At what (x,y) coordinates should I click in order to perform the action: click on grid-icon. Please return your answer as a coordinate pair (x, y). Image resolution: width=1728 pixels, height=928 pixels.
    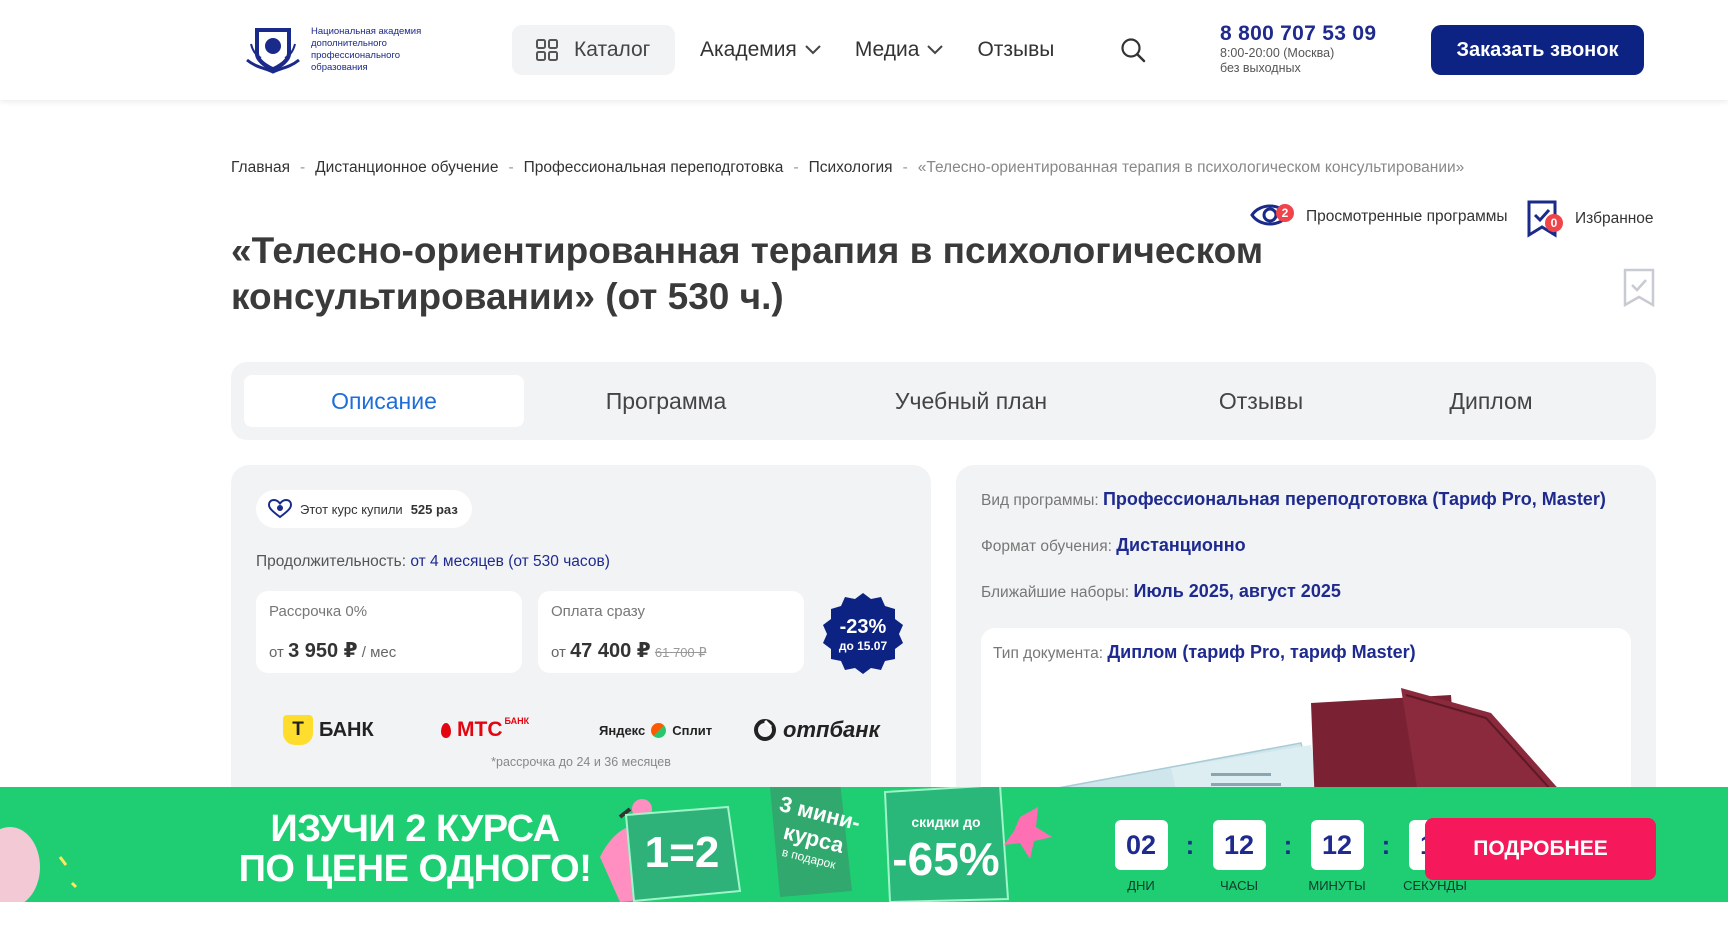
    Looking at the image, I should click on (547, 50).